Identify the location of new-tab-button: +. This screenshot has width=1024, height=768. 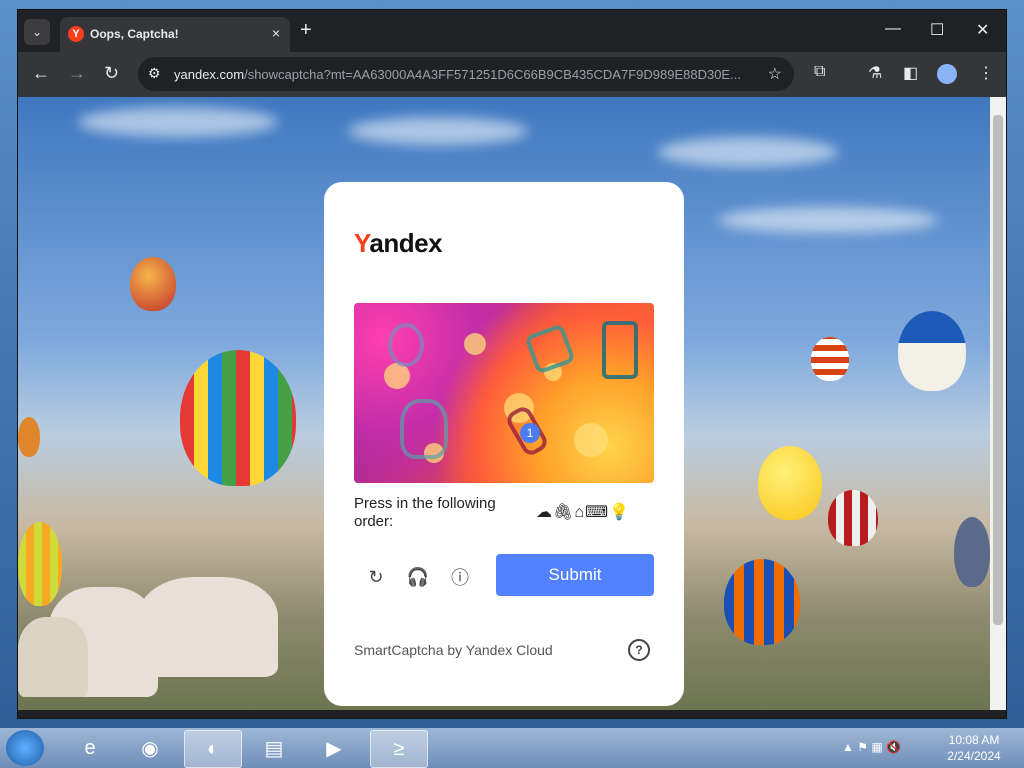
(306, 30).